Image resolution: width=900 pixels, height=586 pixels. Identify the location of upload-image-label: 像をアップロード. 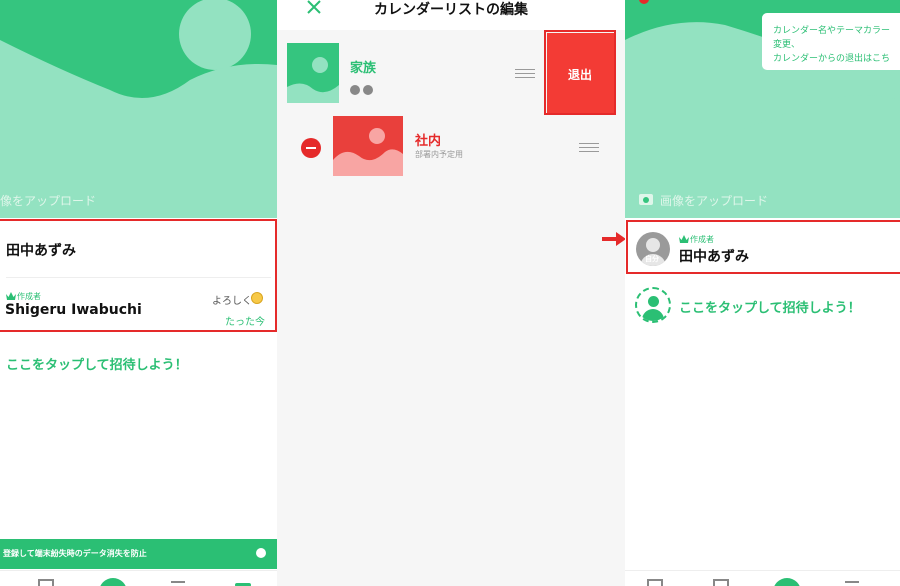
(48, 200).